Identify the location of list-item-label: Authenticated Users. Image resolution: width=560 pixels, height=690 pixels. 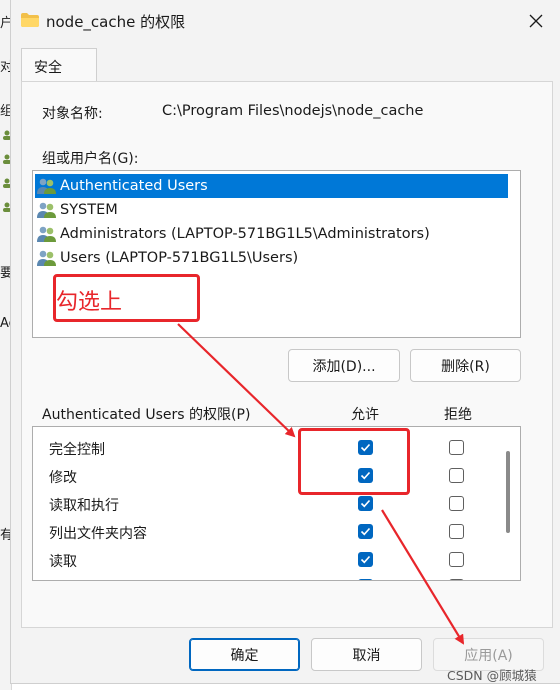
(134, 186).